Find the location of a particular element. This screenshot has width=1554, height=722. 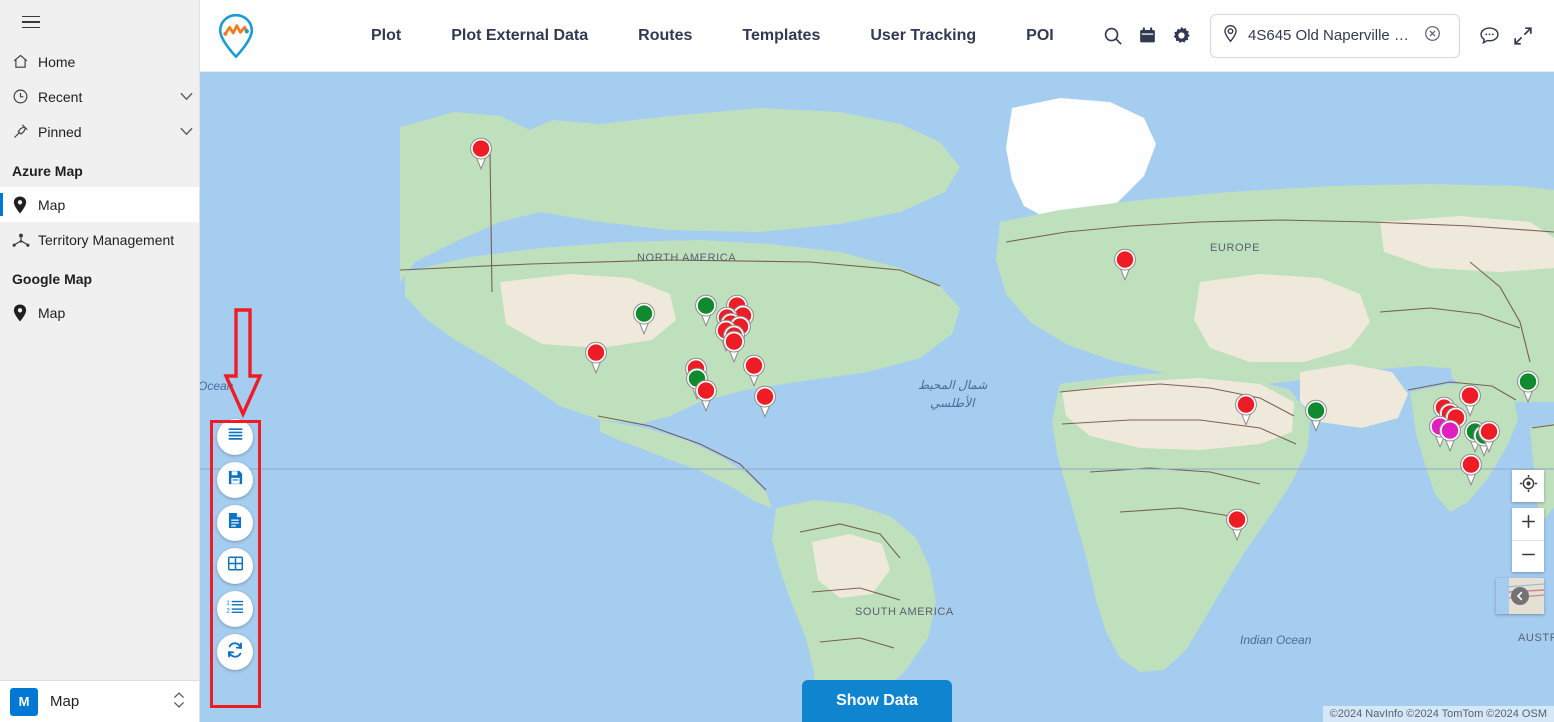

territory-icon is located at coordinates (25, 240).